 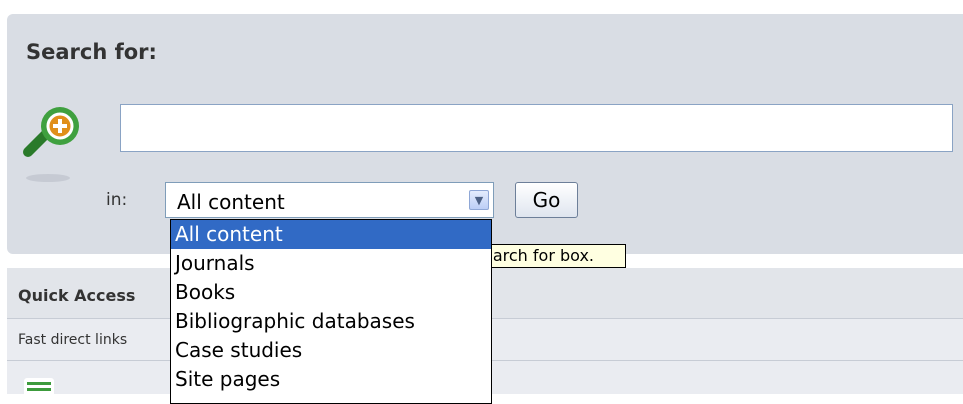 I want to click on scope-label: in:, so click(x=117, y=200).